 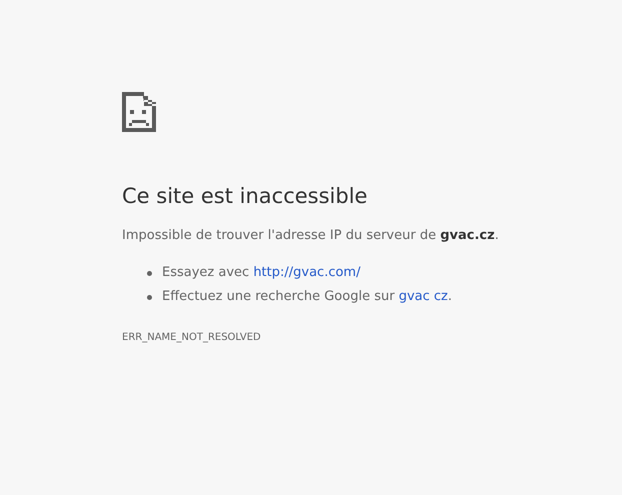 What do you see at coordinates (307, 297) in the screenshot?
I see `suggestion-text: Effectuez une recherche Google sur gvac cz.` at bounding box center [307, 297].